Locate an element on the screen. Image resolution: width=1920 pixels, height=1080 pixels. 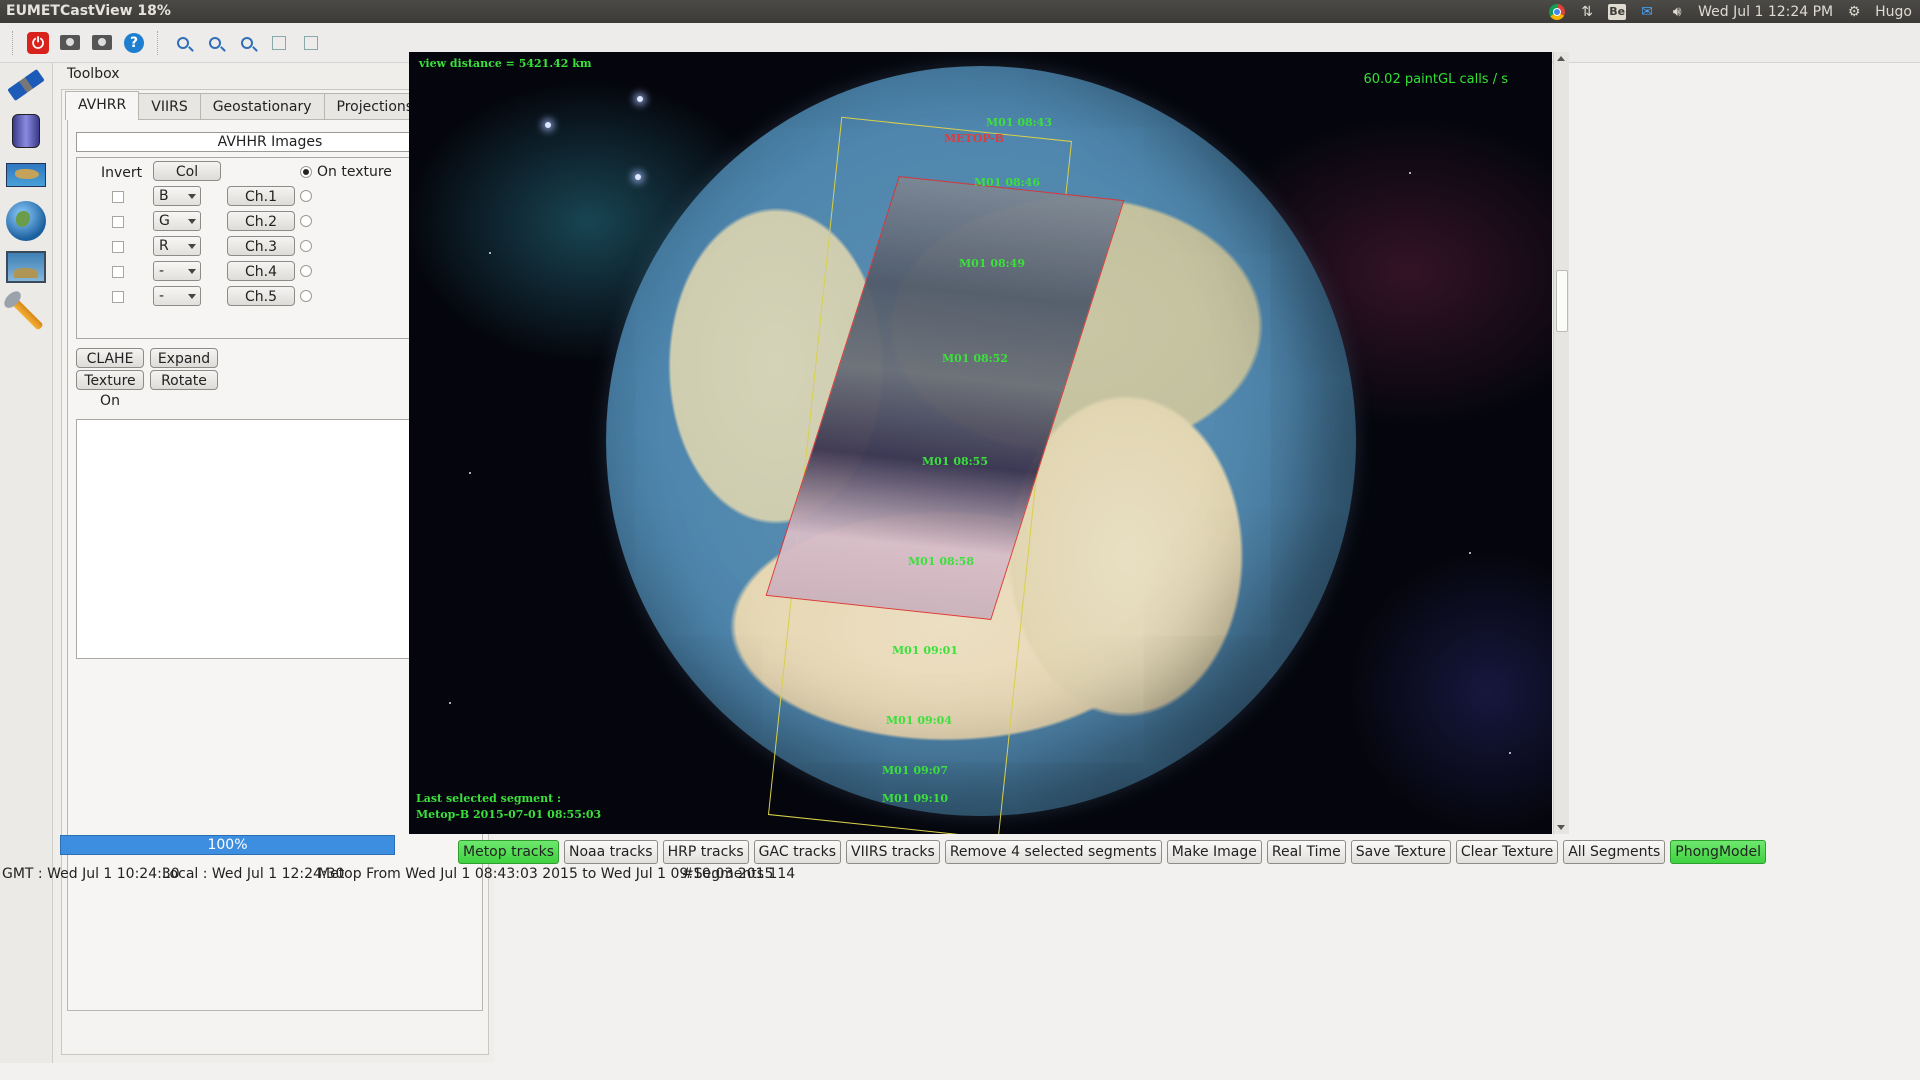
scrollbar-thumb is located at coordinates (1562, 301).